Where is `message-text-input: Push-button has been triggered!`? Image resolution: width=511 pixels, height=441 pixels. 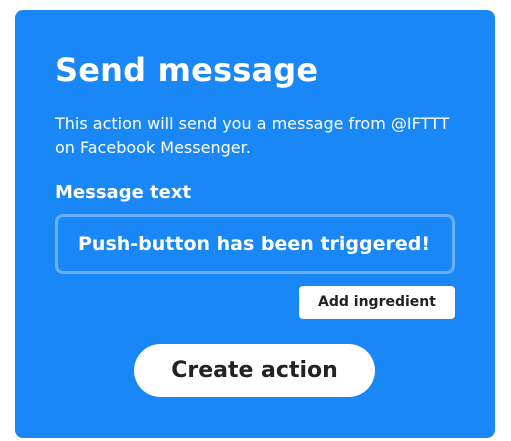
message-text-input: Push-button has been triggered! is located at coordinates (255, 244).